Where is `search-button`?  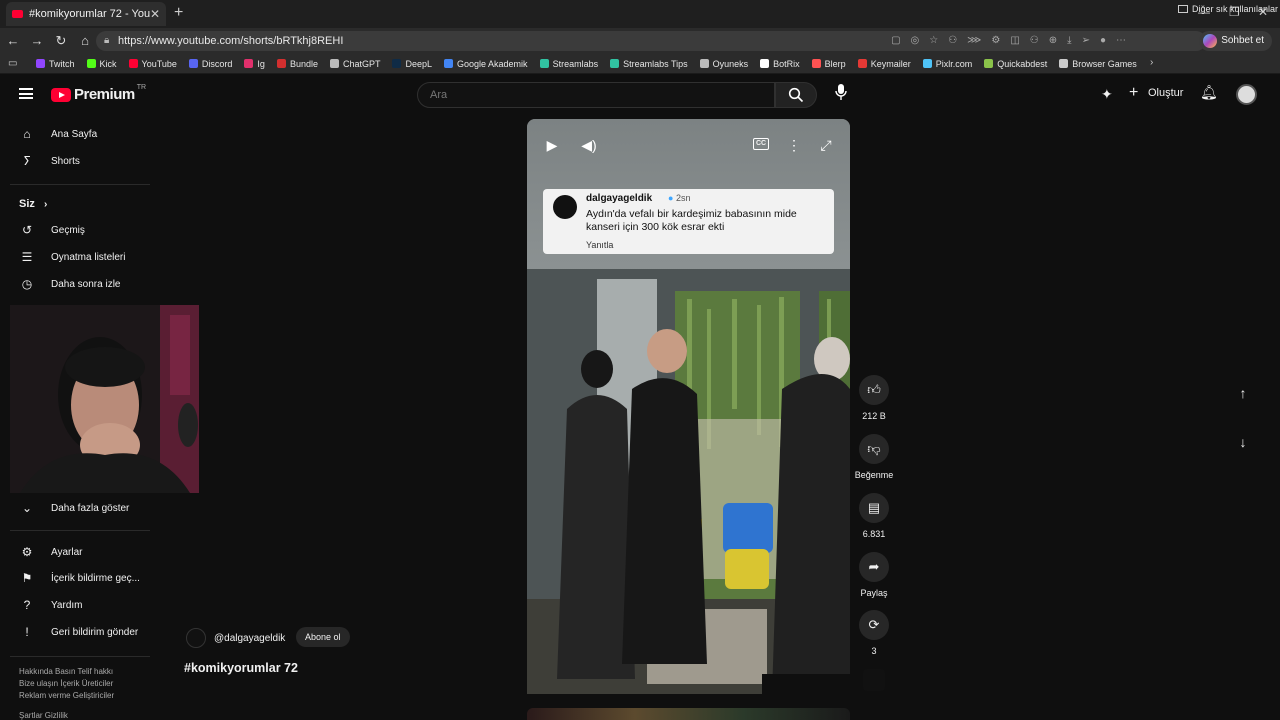 search-button is located at coordinates (796, 95).